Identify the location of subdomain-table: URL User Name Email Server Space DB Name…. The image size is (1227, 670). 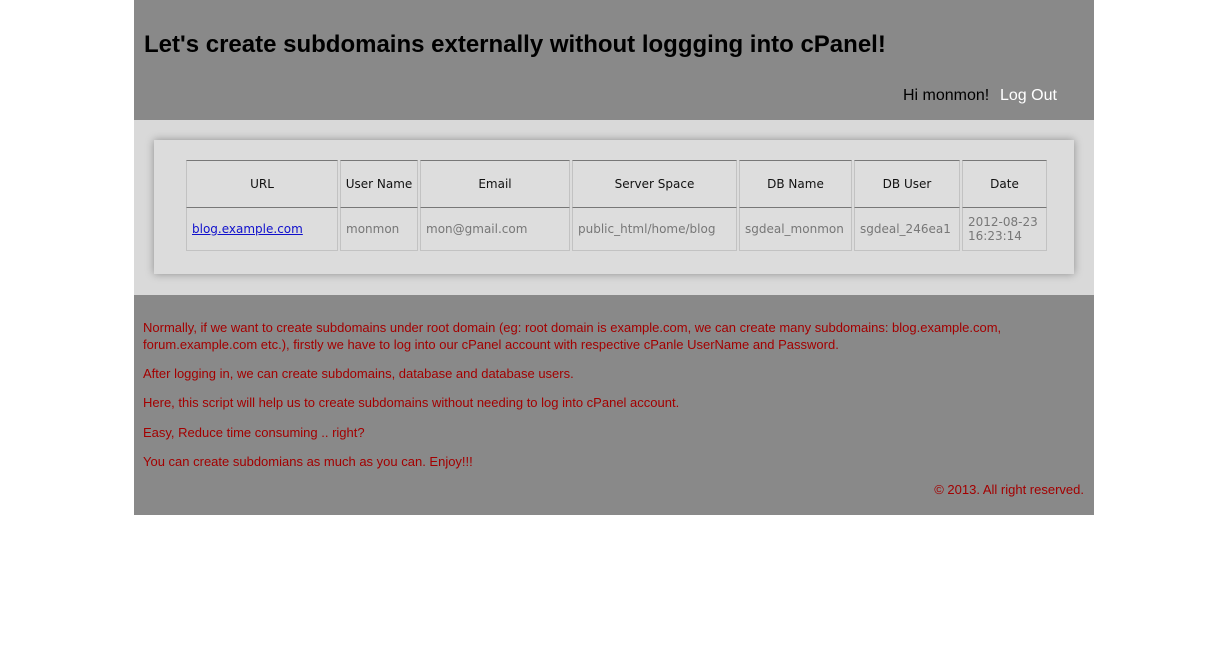
(616, 205).